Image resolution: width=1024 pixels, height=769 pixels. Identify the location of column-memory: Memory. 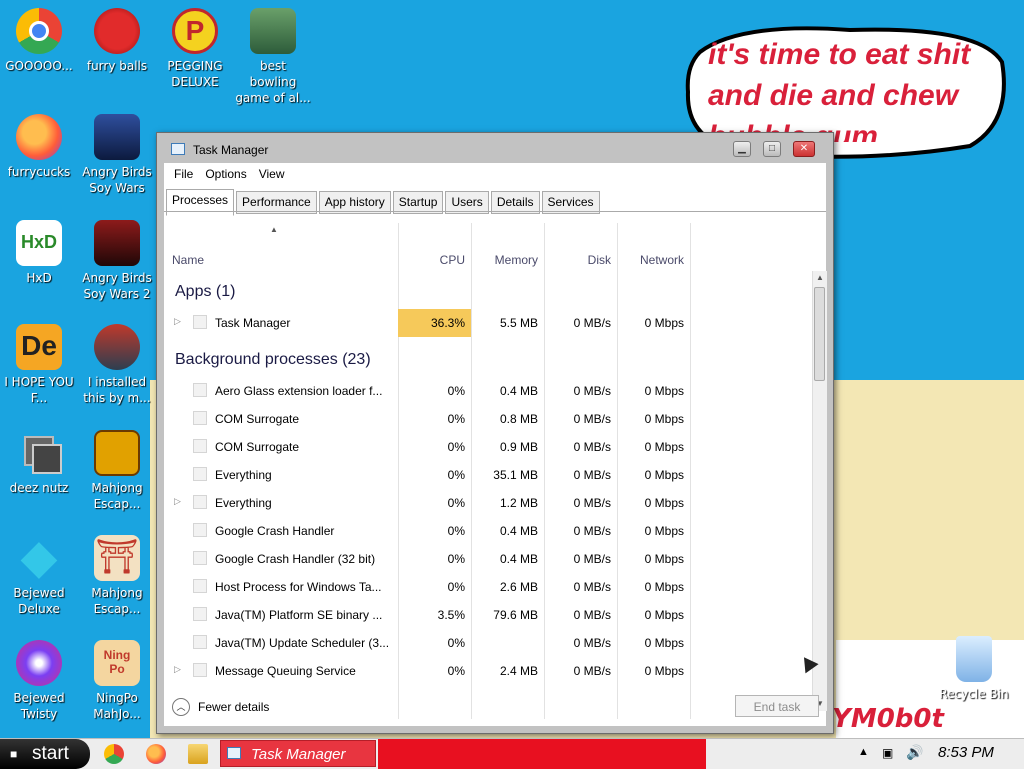
(504, 260).